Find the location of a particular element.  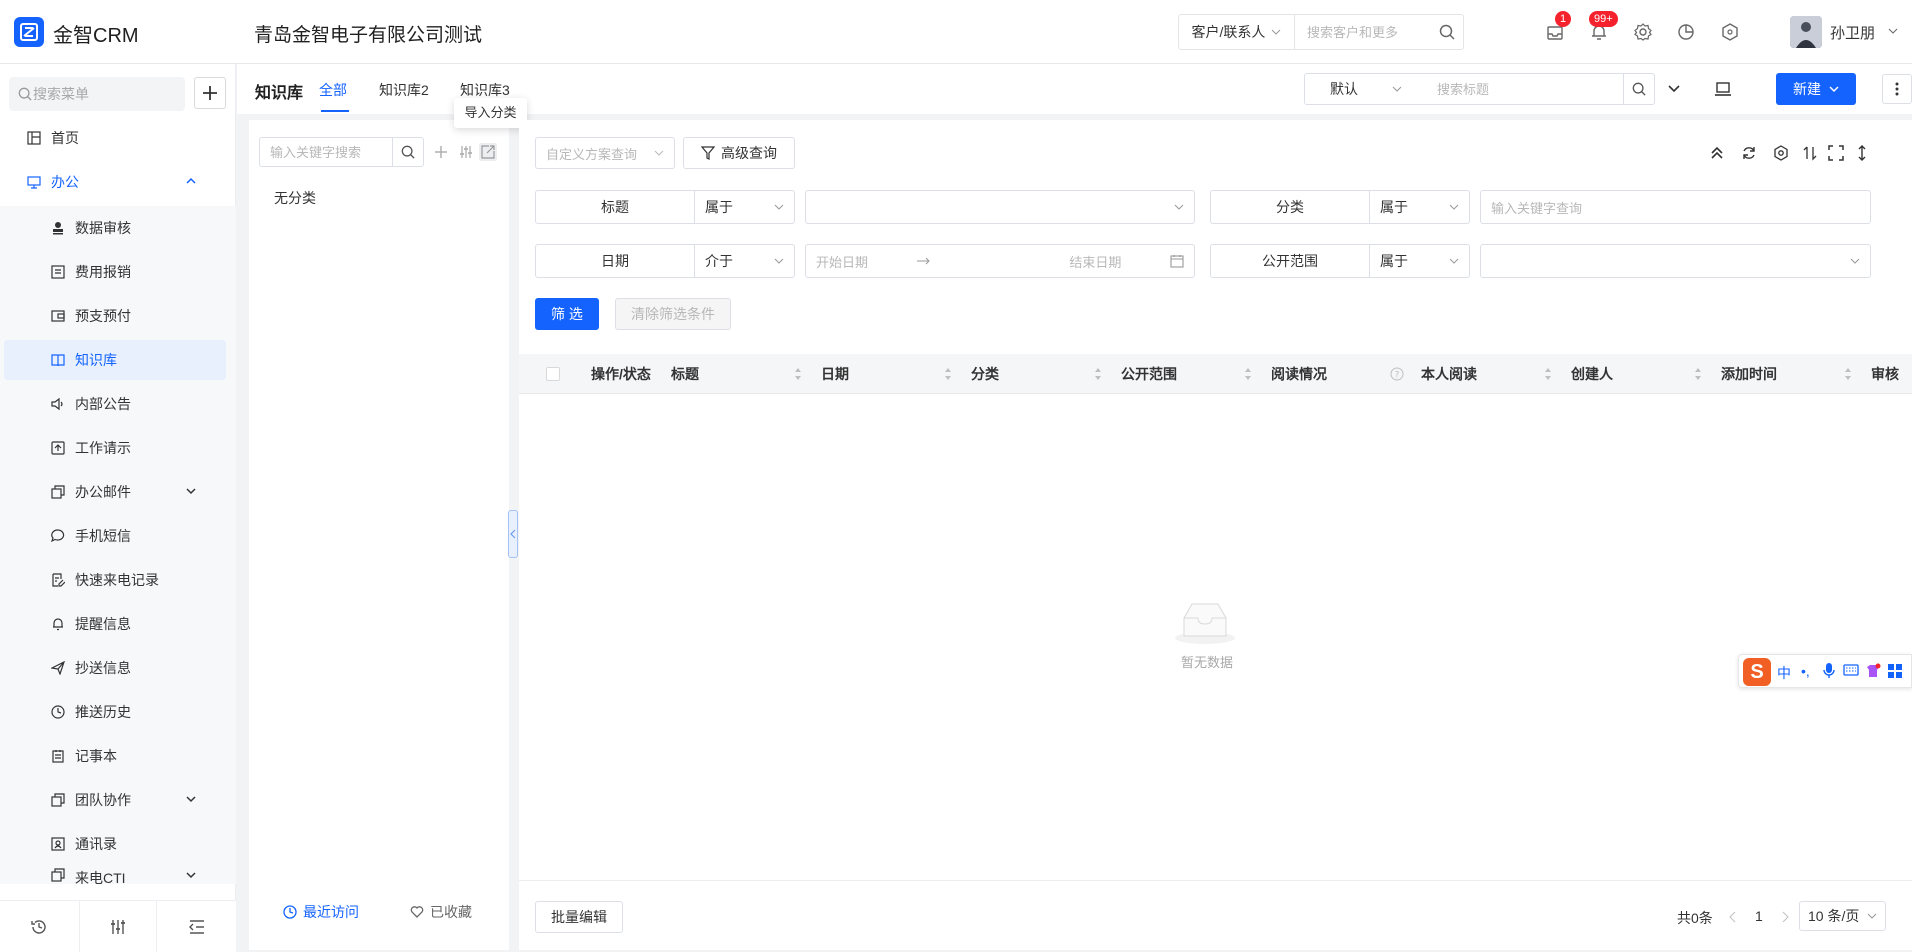

sidebar-item-reminder: 提醒信息 is located at coordinates (113, 624).